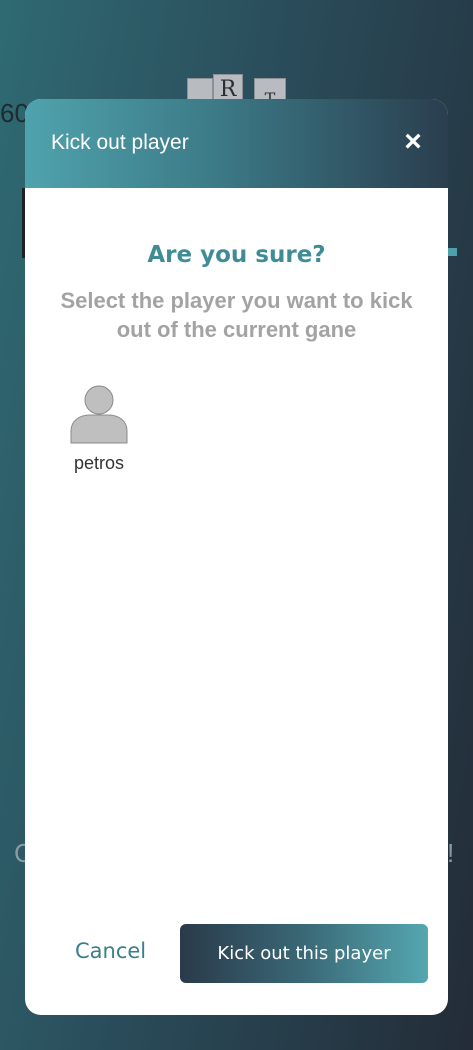  What do you see at coordinates (413, 142) in the screenshot?
I see `close-icon: ×` at bounding box center [413, 142].